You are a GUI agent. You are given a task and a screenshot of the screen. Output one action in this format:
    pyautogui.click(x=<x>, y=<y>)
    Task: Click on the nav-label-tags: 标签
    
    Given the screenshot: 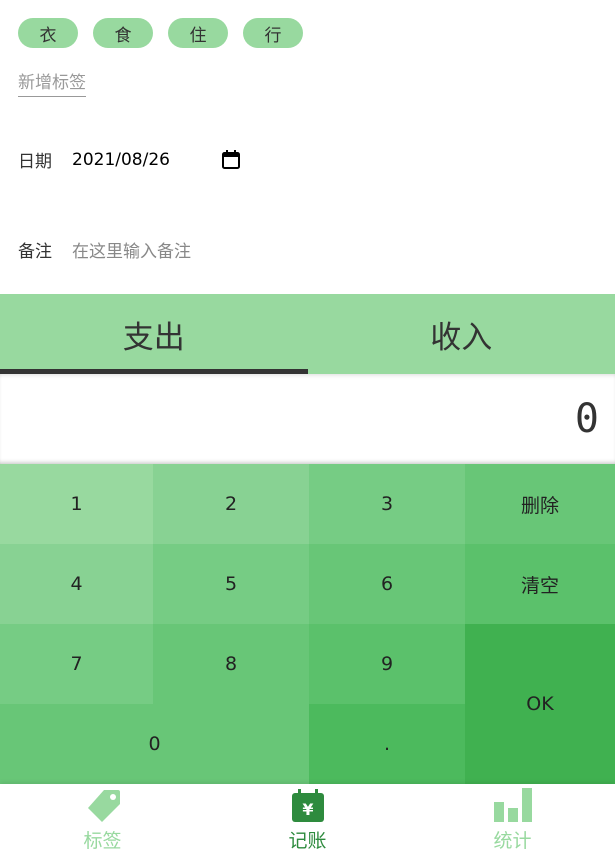 What is the action you would take?
    pyautogui.click(x=102, y=841)
    